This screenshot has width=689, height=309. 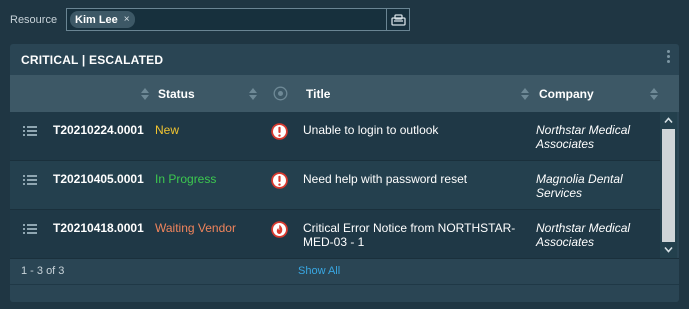 I want to click on resource-chip: Kim Lee ×, so click(x=102, y=19).